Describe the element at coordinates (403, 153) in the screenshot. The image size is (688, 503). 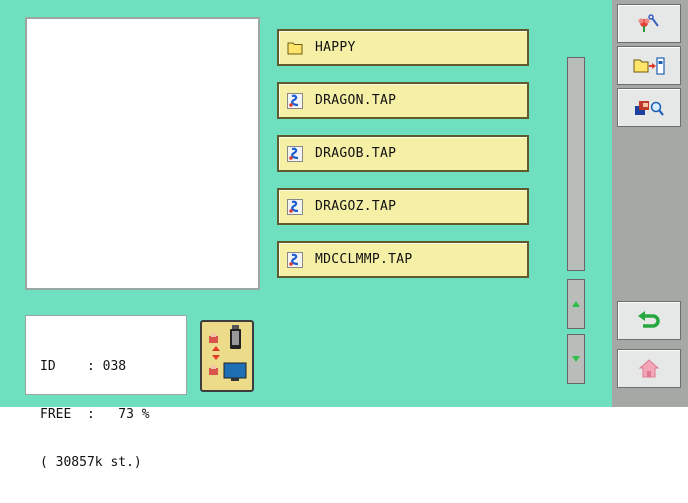
I see `file-item-dragob: DRAGOB.TAP` at that location.